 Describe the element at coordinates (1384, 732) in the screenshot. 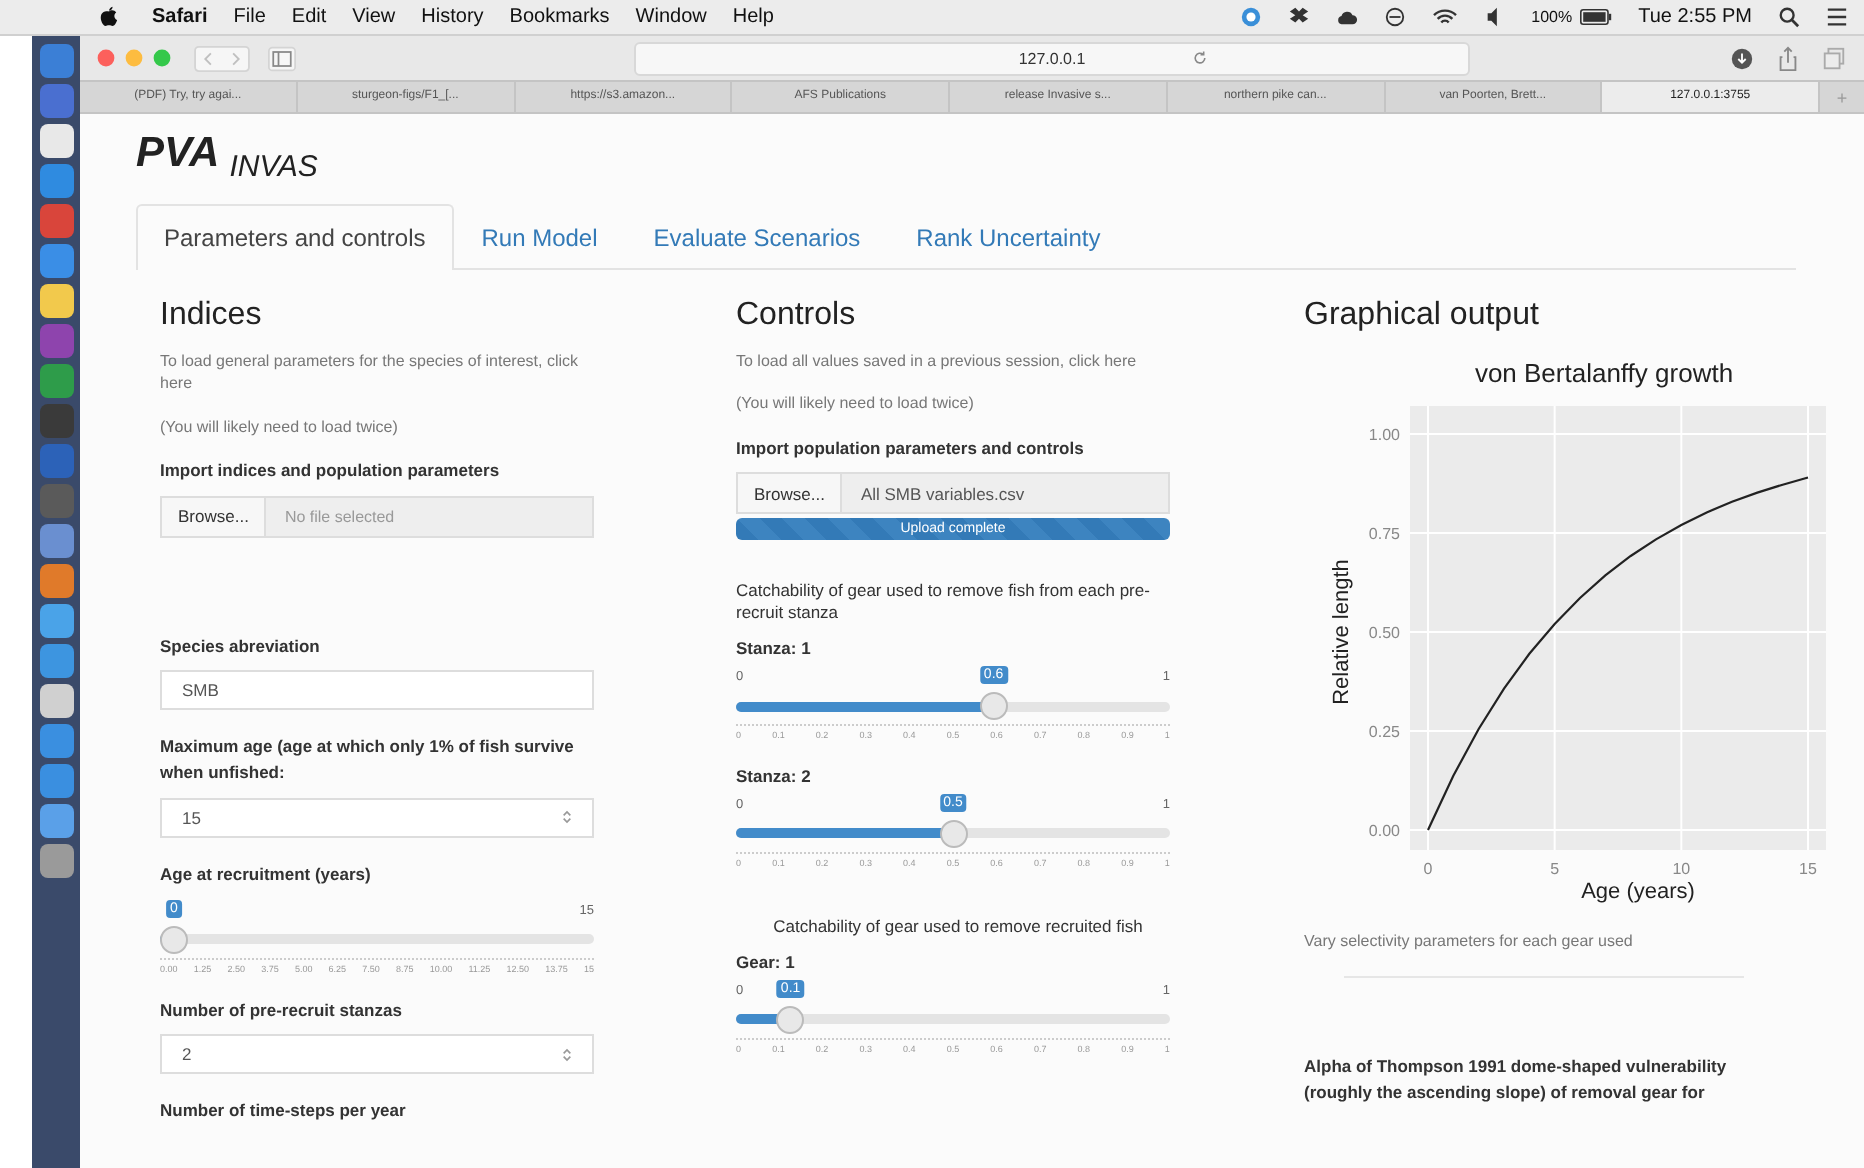

I see `y-tick-label: 0.25` at that location.